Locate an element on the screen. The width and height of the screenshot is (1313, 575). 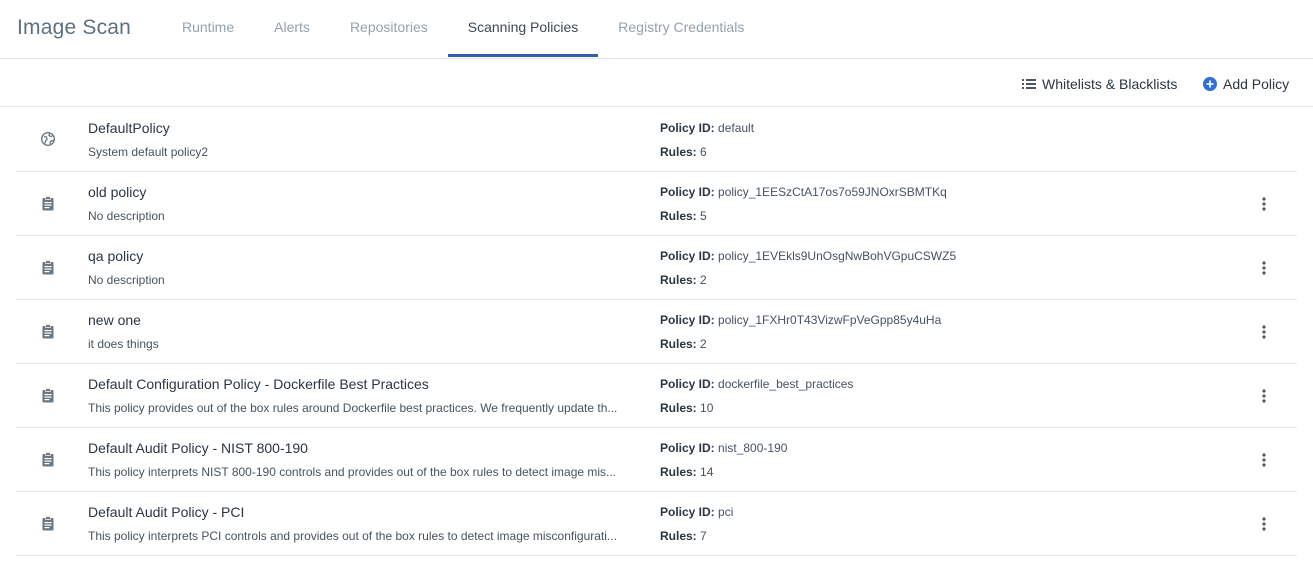
rules-field: Rules: 5 is located at coordinates (683, 216).